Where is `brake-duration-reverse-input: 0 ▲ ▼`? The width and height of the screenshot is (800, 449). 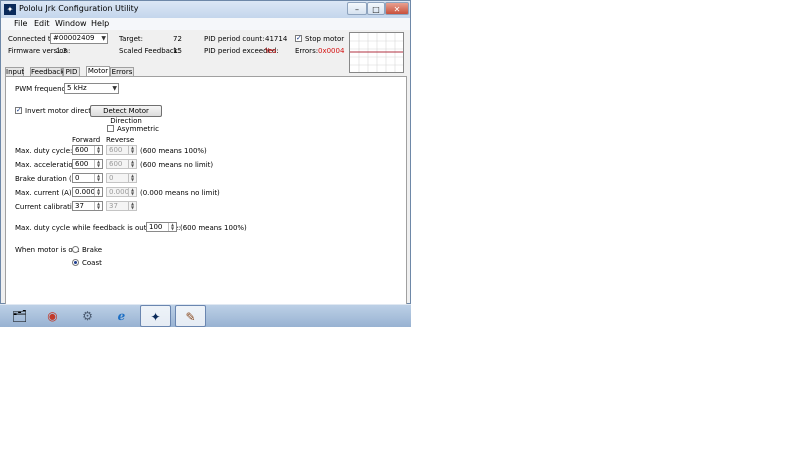
brake-duration-reverse-input: 0 ▲ ▼ is located at coordinates (121, 178).